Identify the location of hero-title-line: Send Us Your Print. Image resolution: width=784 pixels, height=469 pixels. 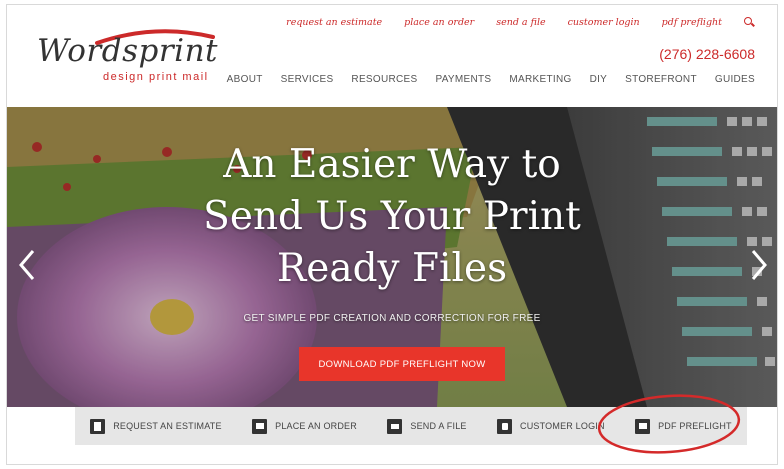
(392, 216).